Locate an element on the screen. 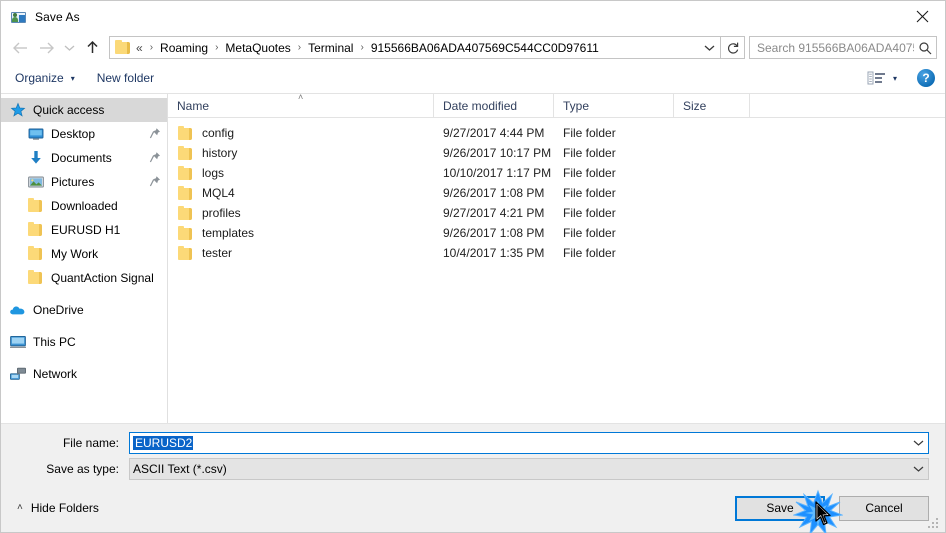  forward-arrow-icon is located at coordinates (46, 48).